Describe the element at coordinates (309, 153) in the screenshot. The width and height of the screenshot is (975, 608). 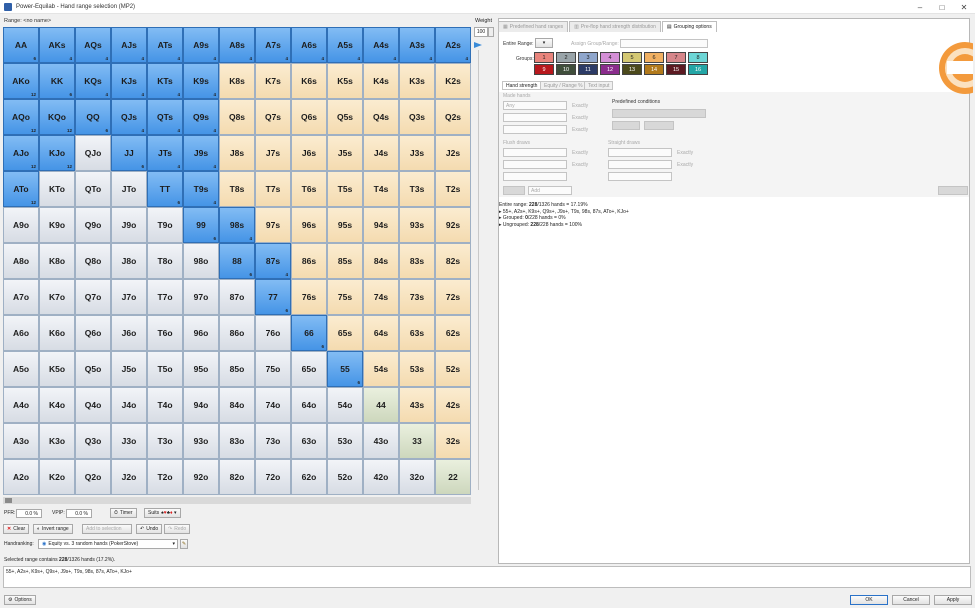
I see `hand-cell-j6s: J6s` at that location.